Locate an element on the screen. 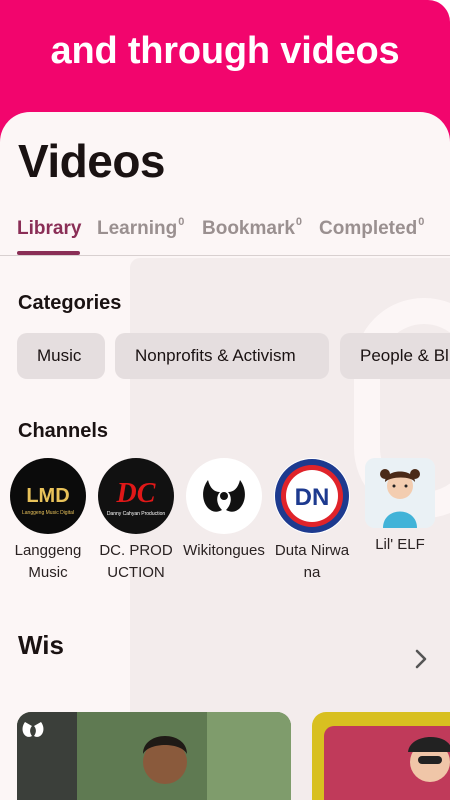 This screenshot has width=450, height=800. channel-name: Lil' ELF is located at coordinates (400, 544).